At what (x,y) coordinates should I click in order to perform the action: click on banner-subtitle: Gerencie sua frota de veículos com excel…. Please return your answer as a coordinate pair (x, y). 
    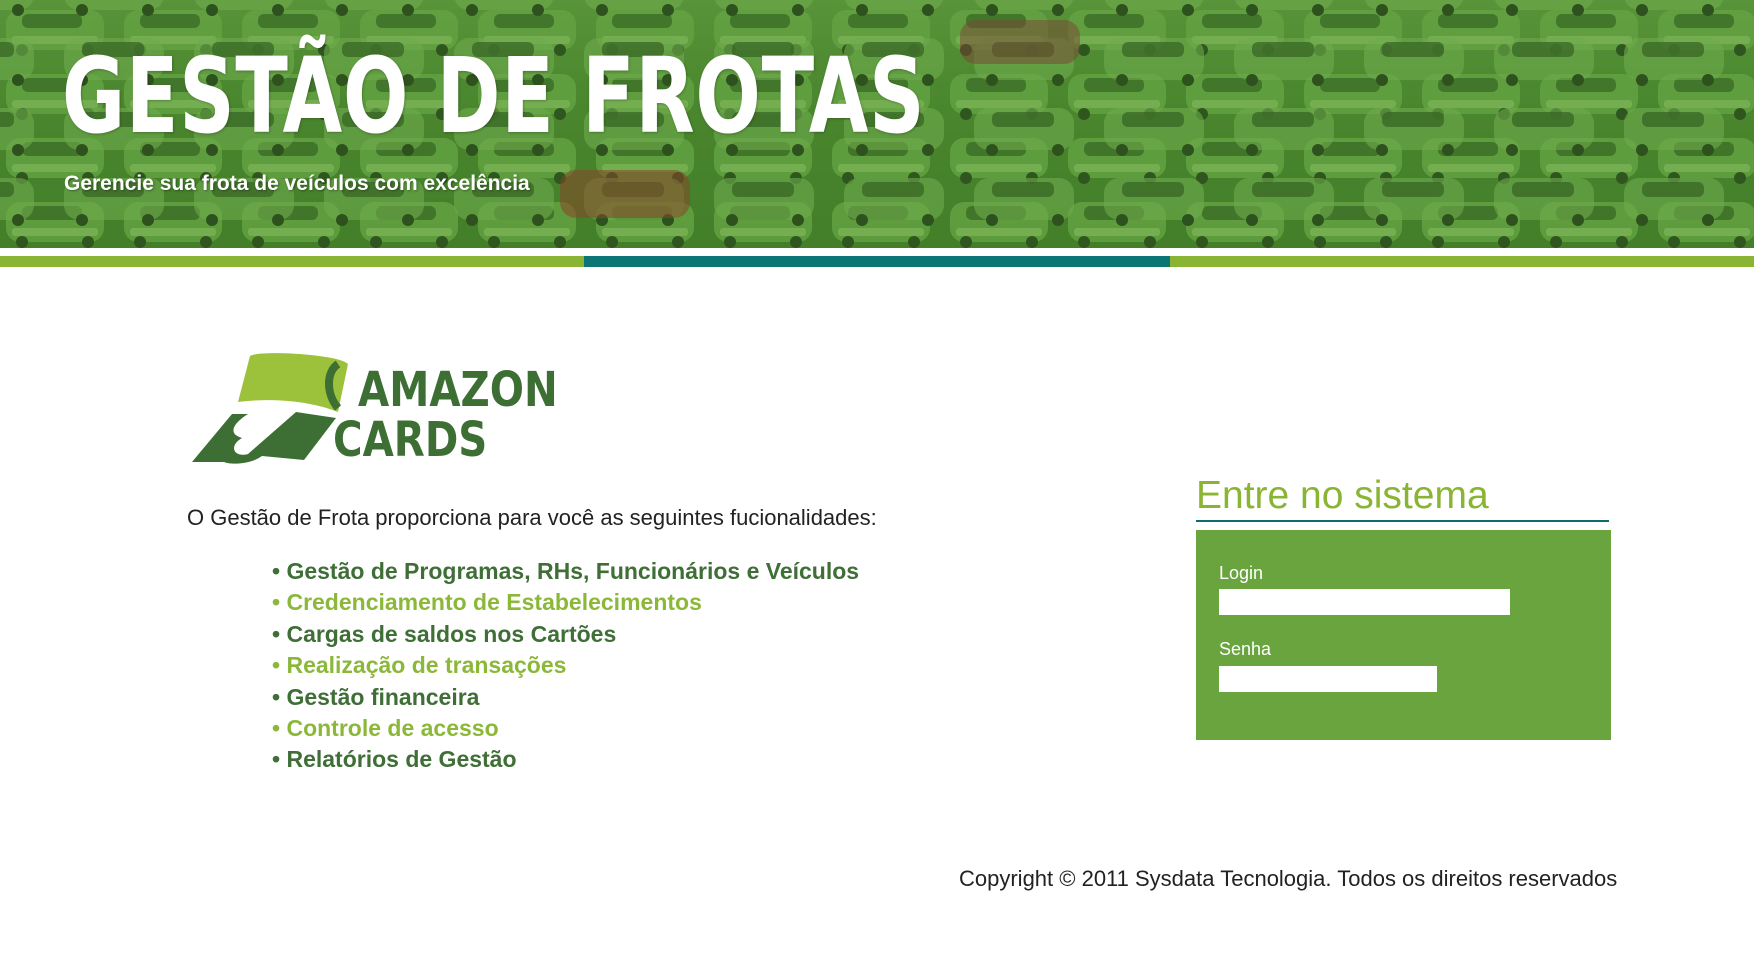
    Looking at the image, I should click on (297, 183).